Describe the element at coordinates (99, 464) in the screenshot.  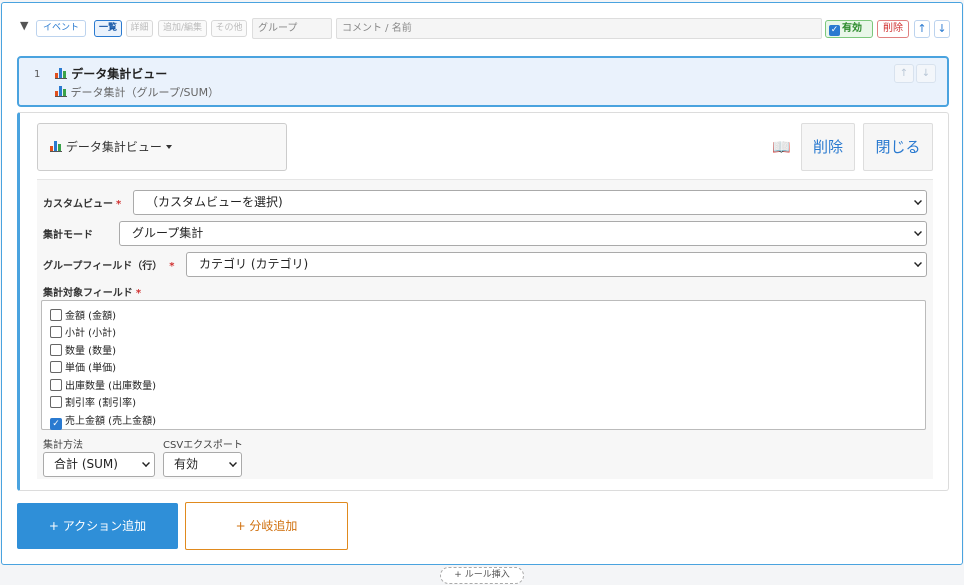
I see `method-select: 合計 (SUM)` at that location.